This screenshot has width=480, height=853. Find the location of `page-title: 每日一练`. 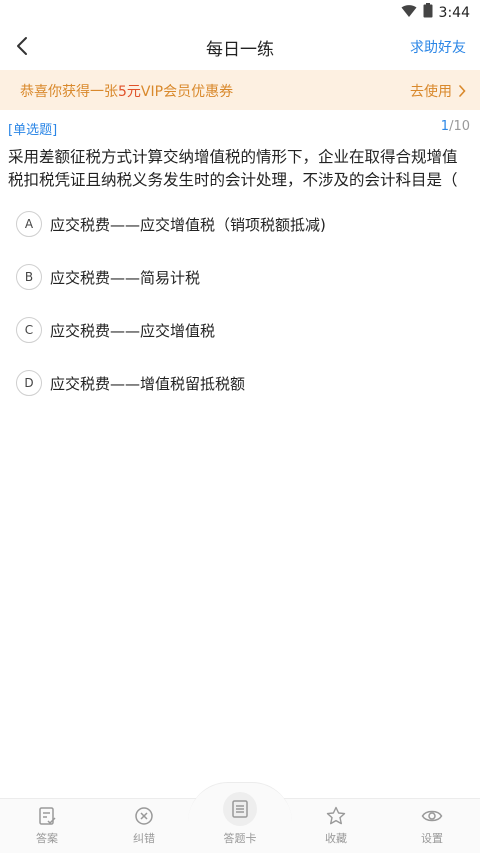

page-title: 每日一练 is located at coordinates (240, 50).